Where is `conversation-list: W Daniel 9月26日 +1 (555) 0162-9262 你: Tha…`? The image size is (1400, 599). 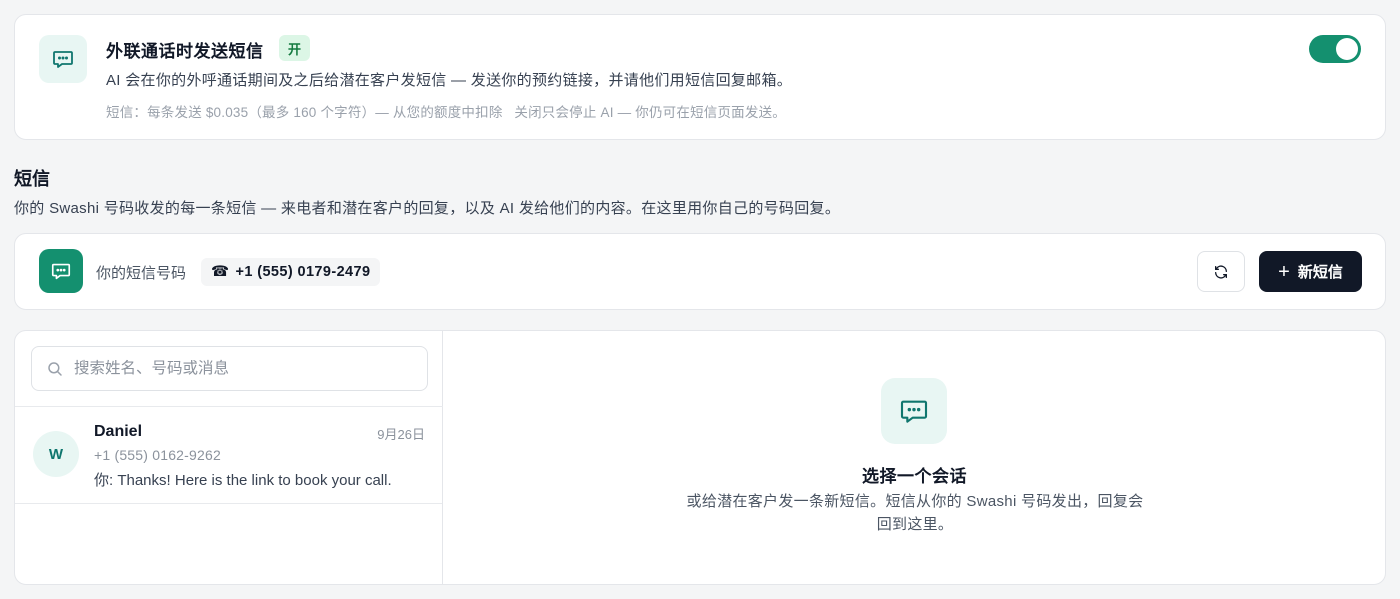 conversation-list: W Daniel 9月26日 +1 (555) 0162-9262 你: Tha… is located at coordinates (229, 457).